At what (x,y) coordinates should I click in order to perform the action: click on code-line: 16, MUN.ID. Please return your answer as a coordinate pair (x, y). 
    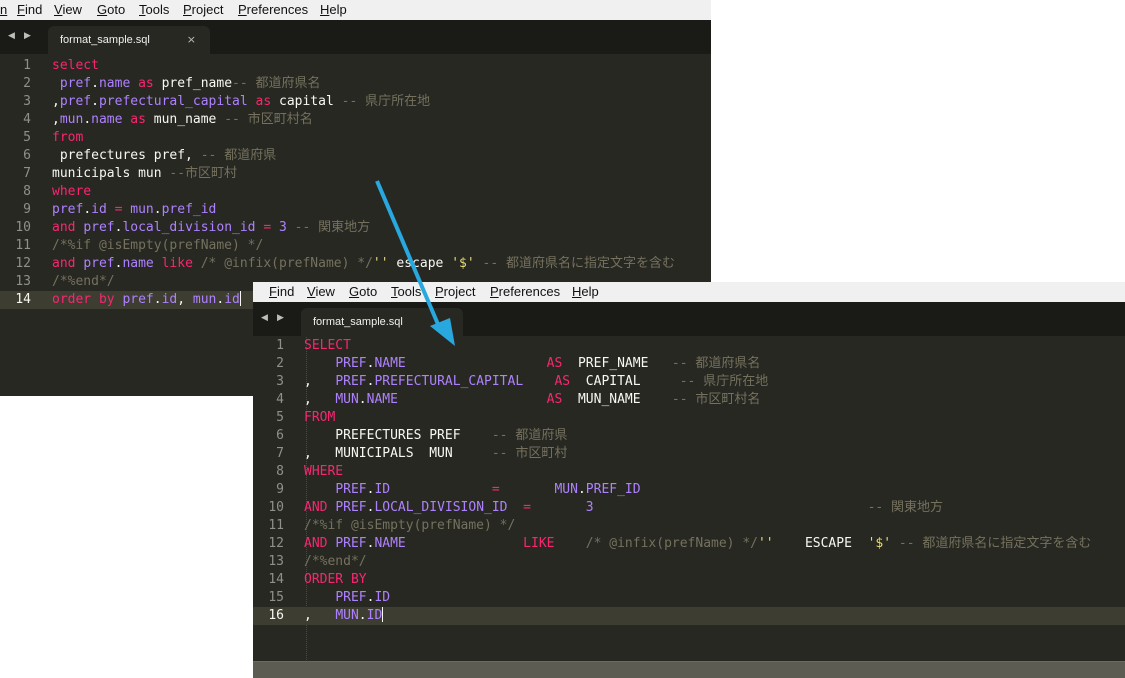
    Looking at the image, I should click on (689, 616).